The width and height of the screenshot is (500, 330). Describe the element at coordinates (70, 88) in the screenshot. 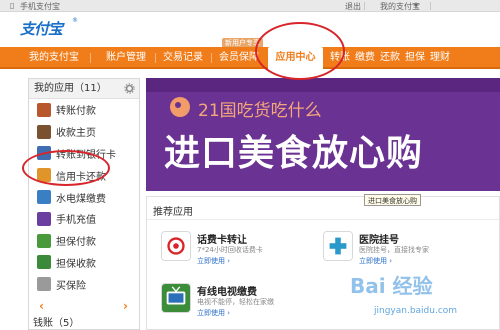

I see `sidebar-title: 我的应用（11）` at that location.